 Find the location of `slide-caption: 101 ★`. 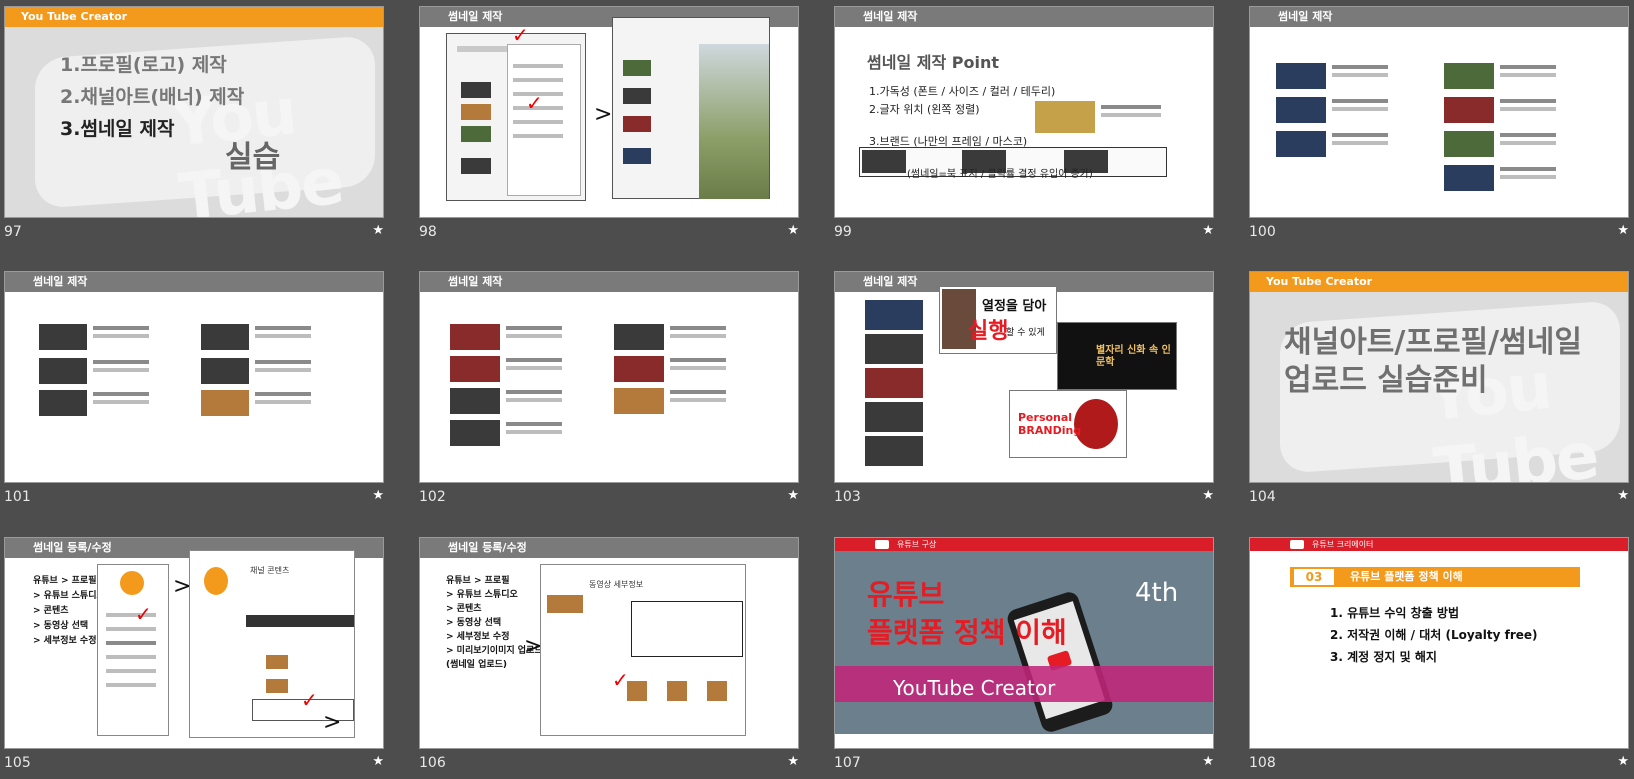

slide-caption: 101 ★ is located at coordinates (194, 497).